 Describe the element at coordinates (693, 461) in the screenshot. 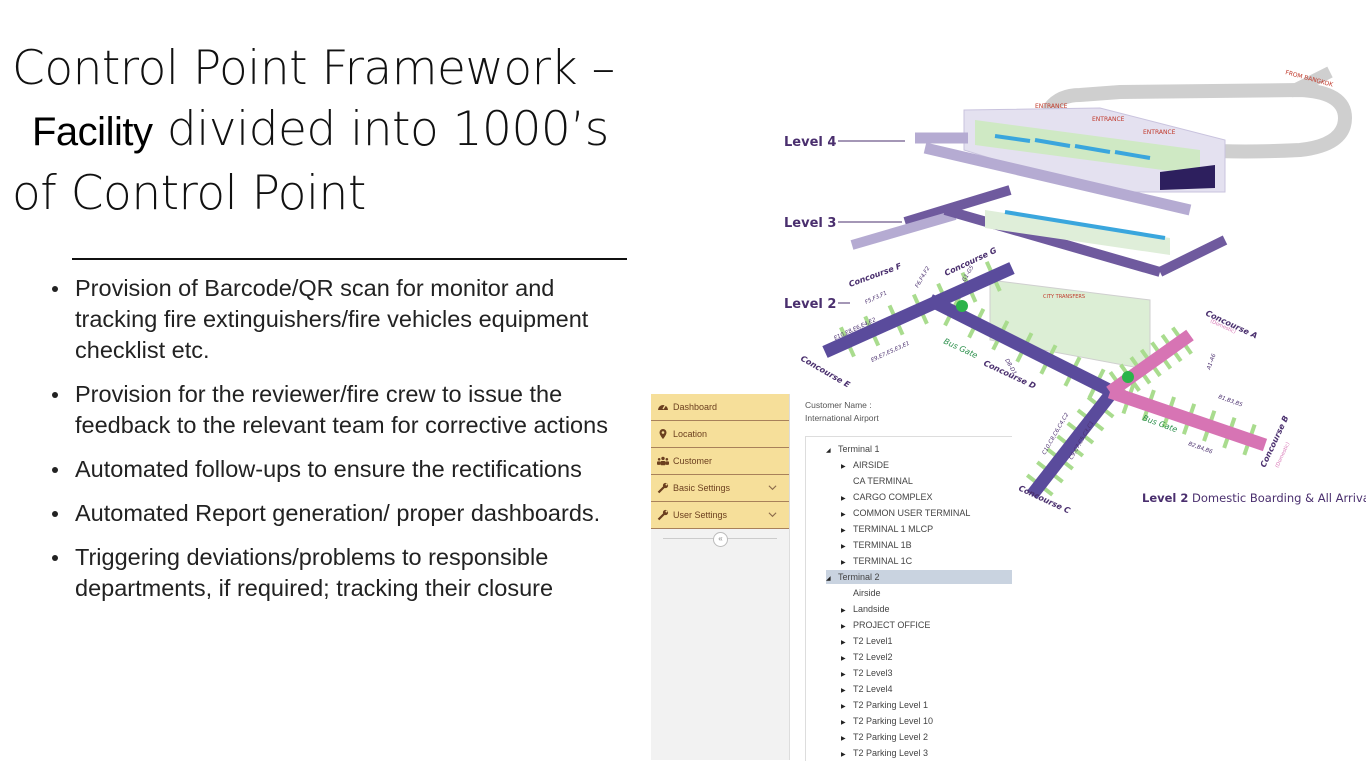

I see `sidebar-item-label: Customer` at that location.